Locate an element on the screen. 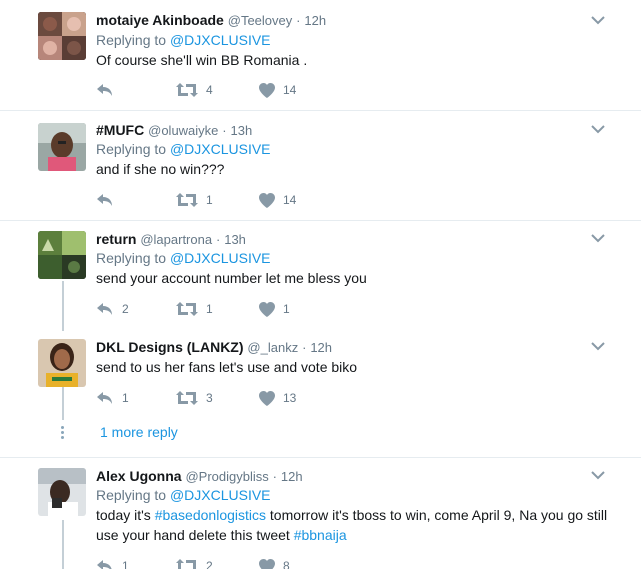  thread-line is located at coordinates (63, 544).